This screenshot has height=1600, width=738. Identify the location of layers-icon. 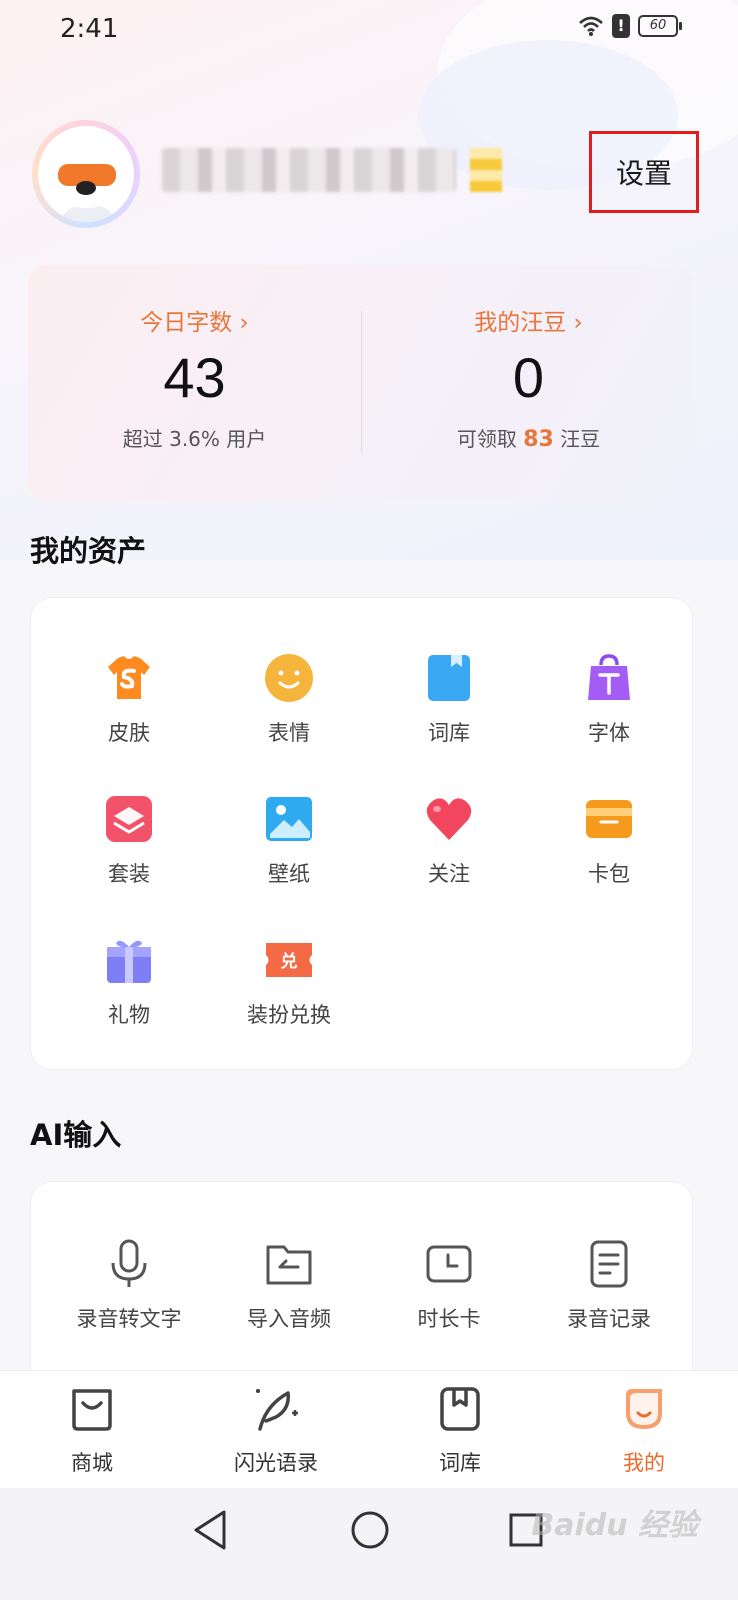
(129, 819).